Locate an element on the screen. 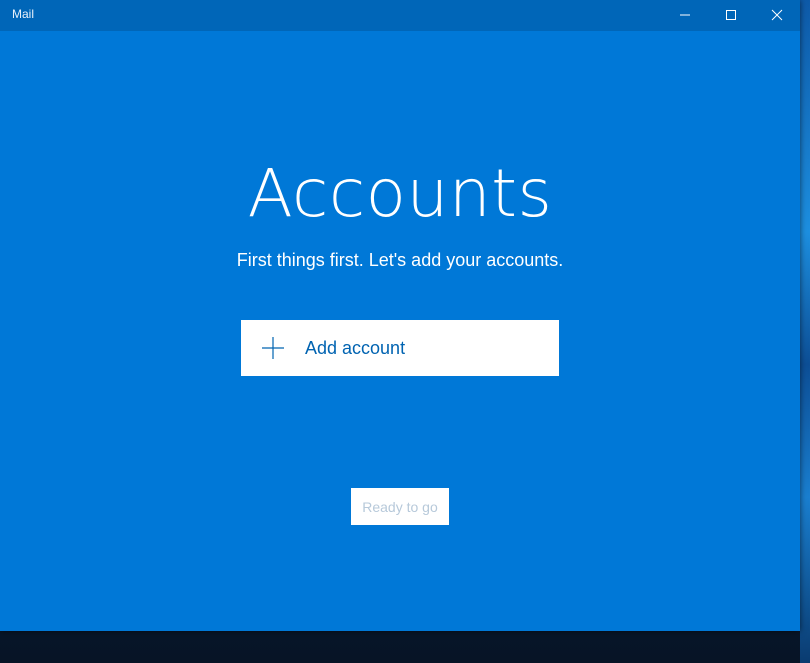  page-title: Accounts is located at coordinates (400, 193).